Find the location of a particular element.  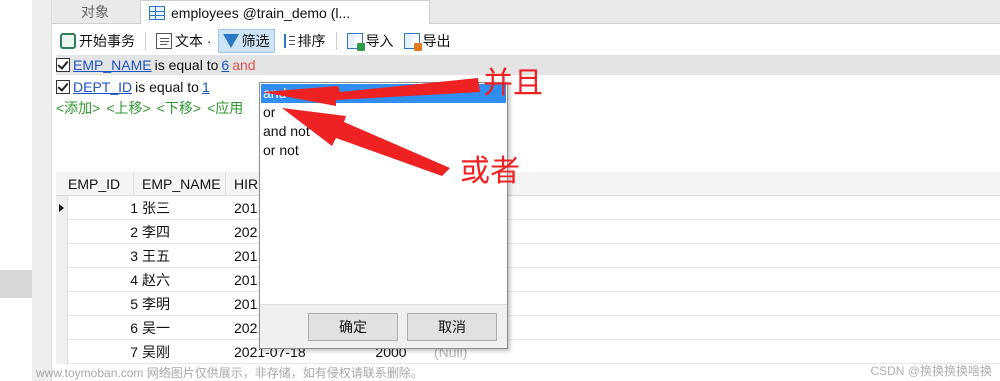

panel-splitter is located at coordinates (42, 190).